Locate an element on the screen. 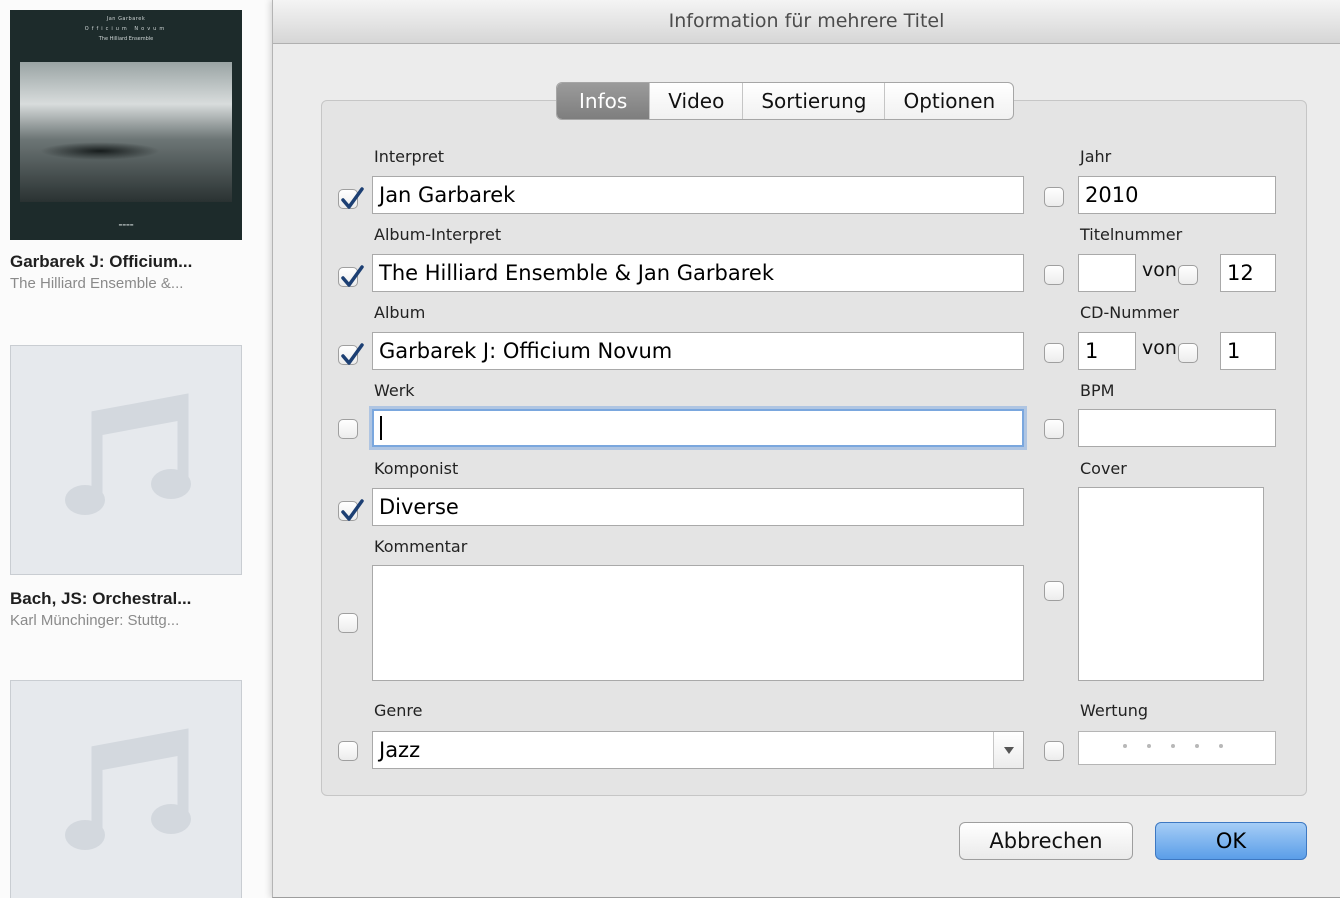  cd-nummer-total-checkbox is located at coordinates (1188, 353).